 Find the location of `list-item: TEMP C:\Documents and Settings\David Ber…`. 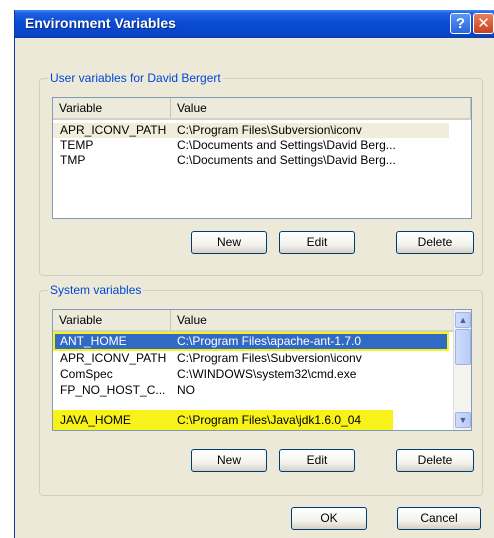

list-item: TEMP C:\Documents and Settings\David Ber… is located at coordinates (251, 145).